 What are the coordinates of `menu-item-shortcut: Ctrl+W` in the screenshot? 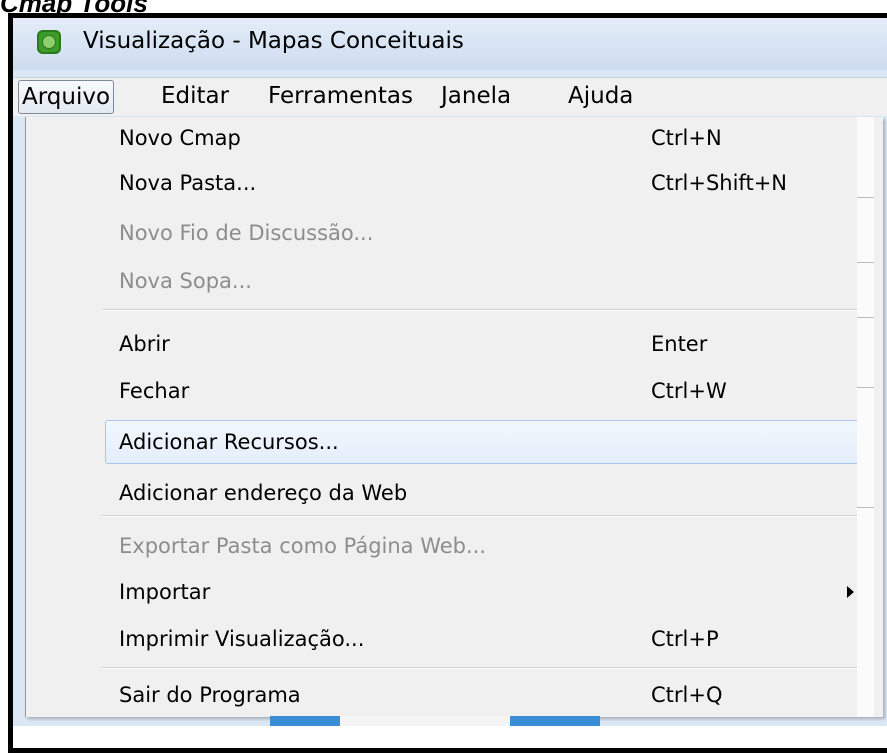 It's located at (689, 391).